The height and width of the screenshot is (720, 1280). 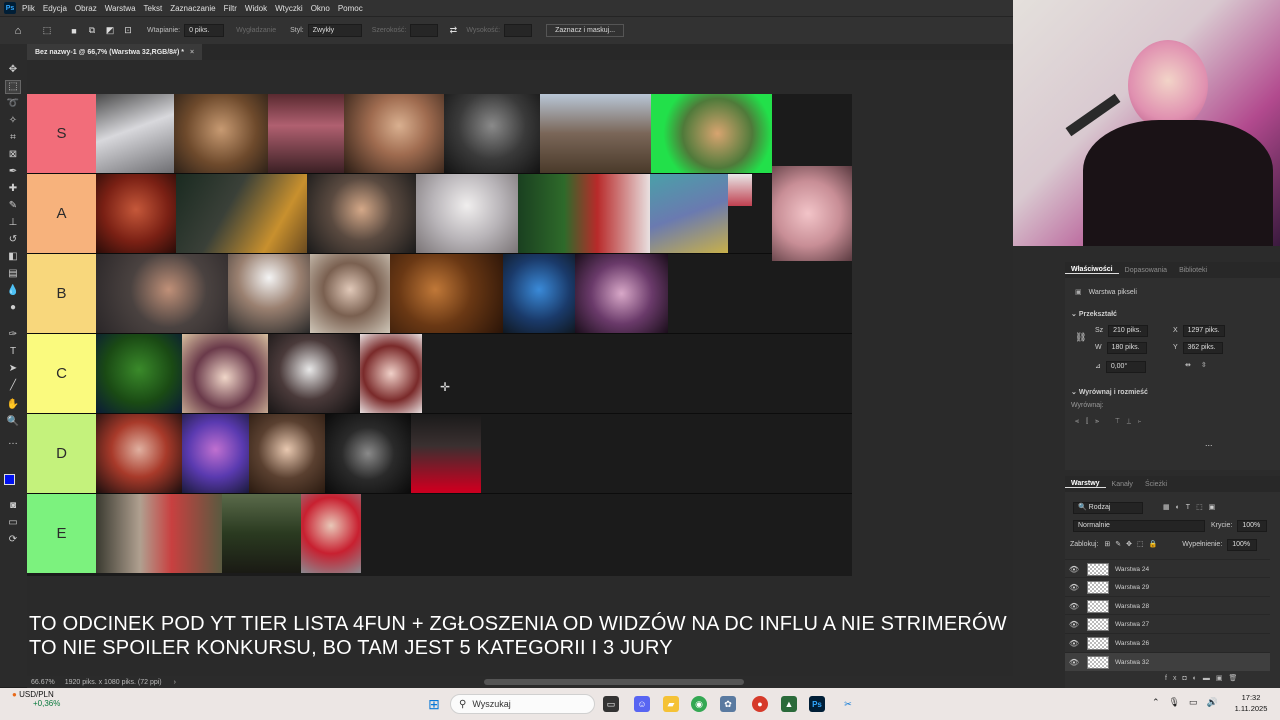 What do you see at coordinates (1173, 678) in the screenshot?
I see `fx-icon: fx` at bounding box center [1173, 678].